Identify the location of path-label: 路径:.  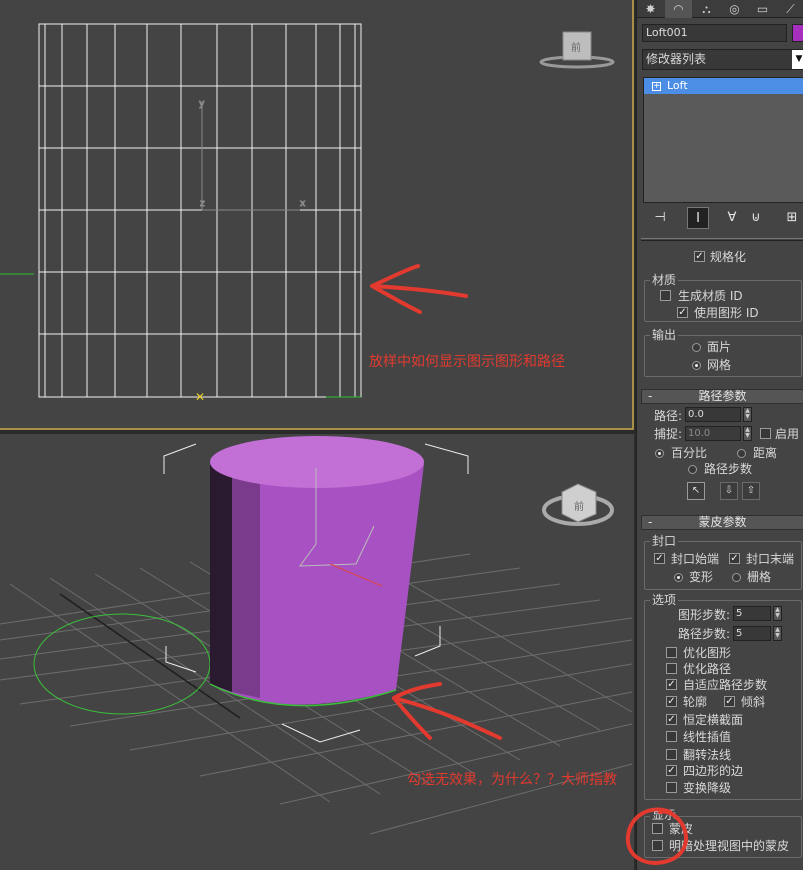
(668, 416).